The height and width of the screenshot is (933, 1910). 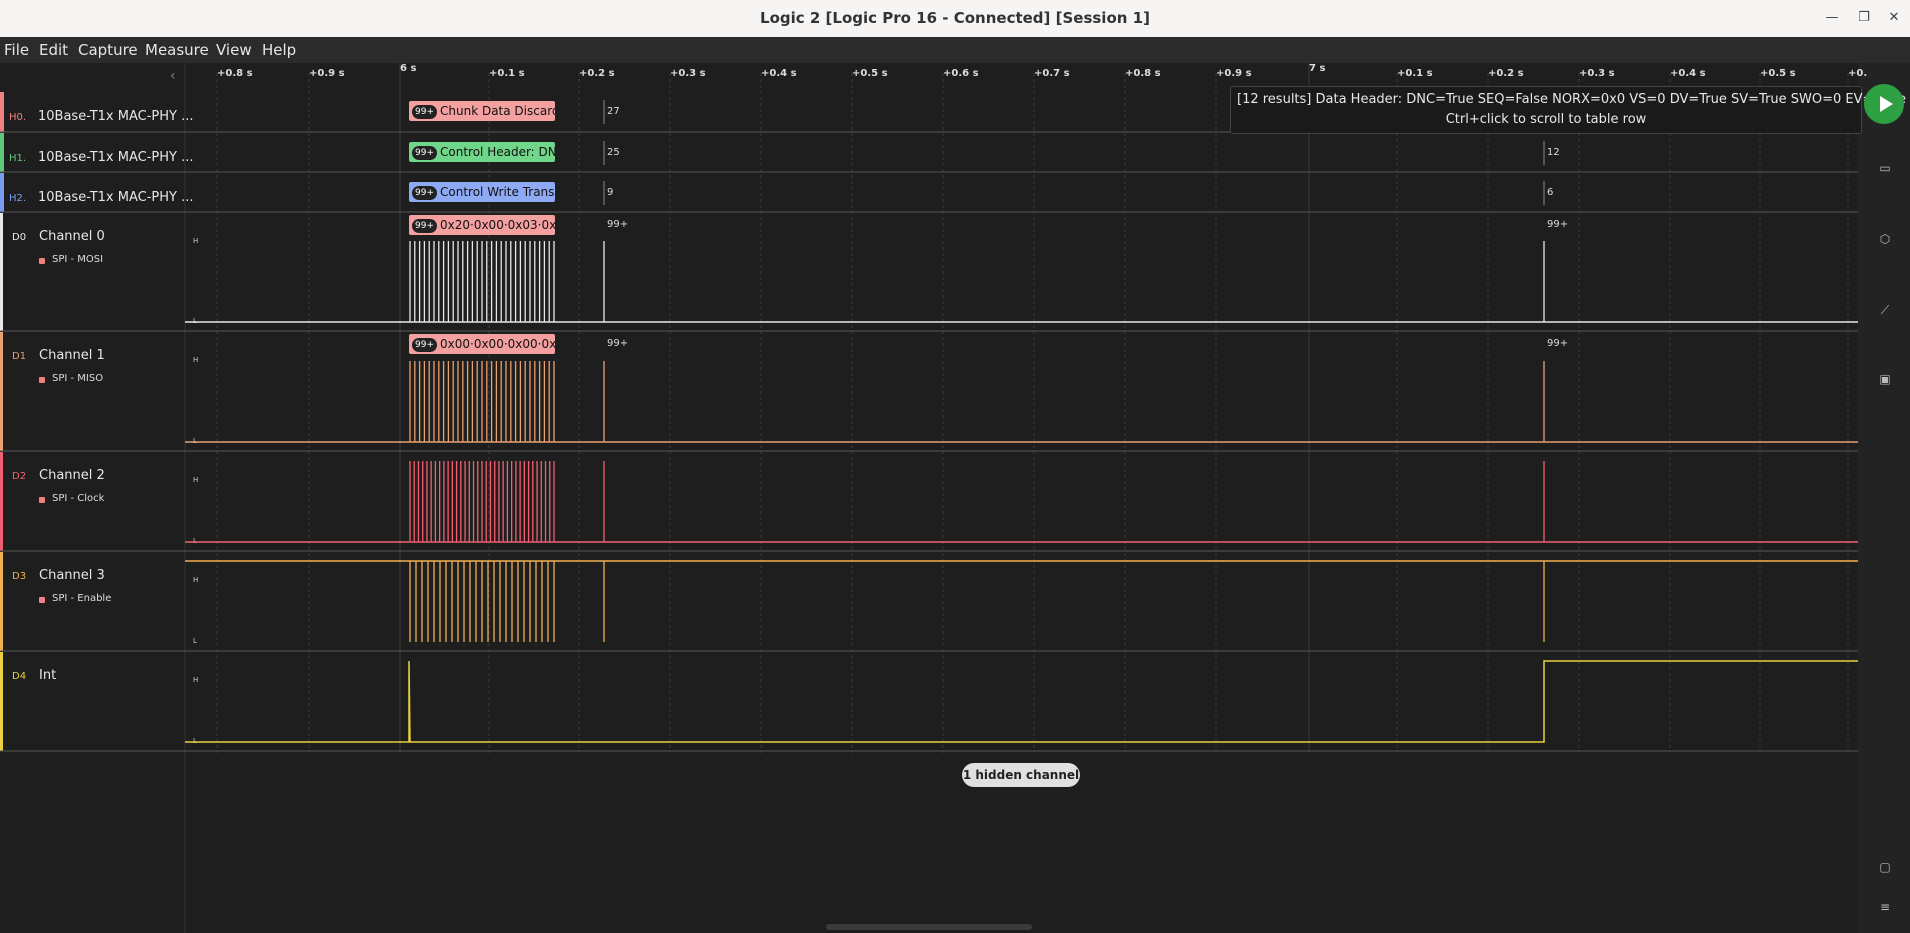 I want to click on channel-analyzer-label: SPI - MOSI, so click(x=77, y=259).